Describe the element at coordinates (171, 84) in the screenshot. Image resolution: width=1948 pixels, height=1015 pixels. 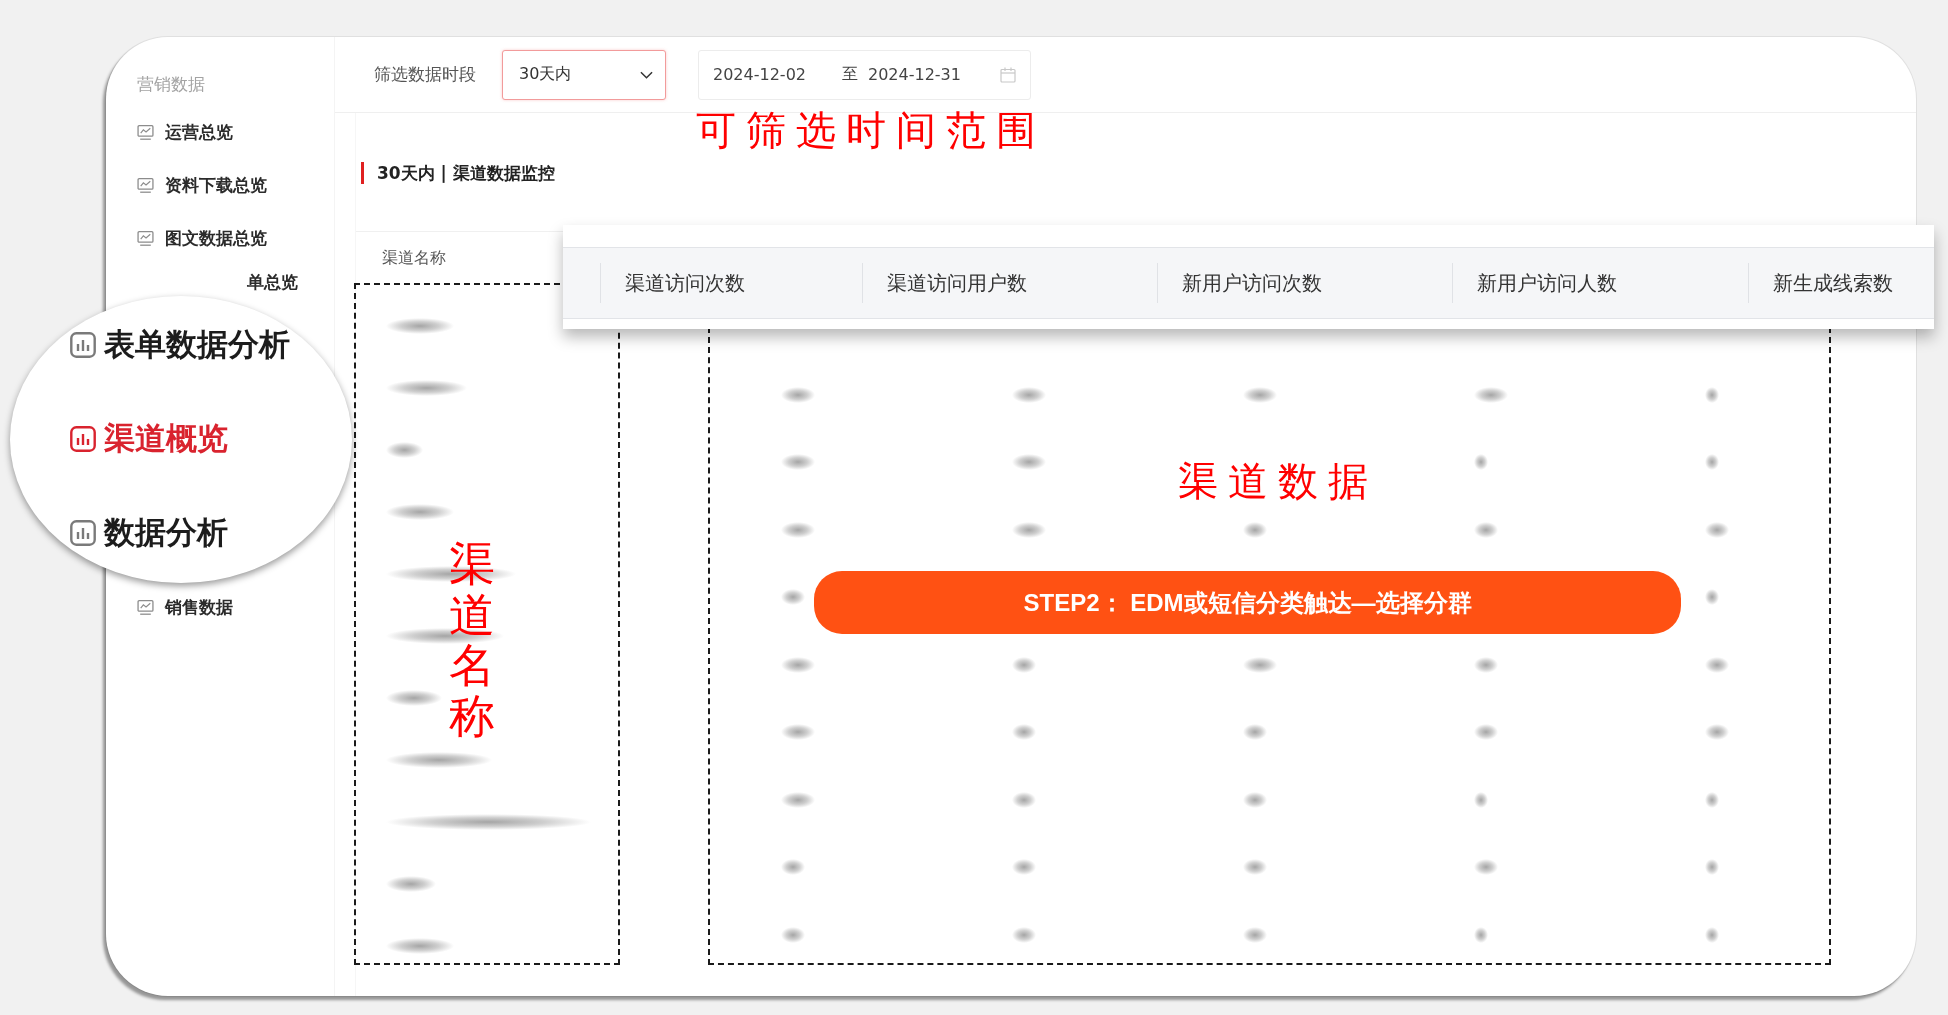
I see `sidebar-section-title: 营销数据` at that location.